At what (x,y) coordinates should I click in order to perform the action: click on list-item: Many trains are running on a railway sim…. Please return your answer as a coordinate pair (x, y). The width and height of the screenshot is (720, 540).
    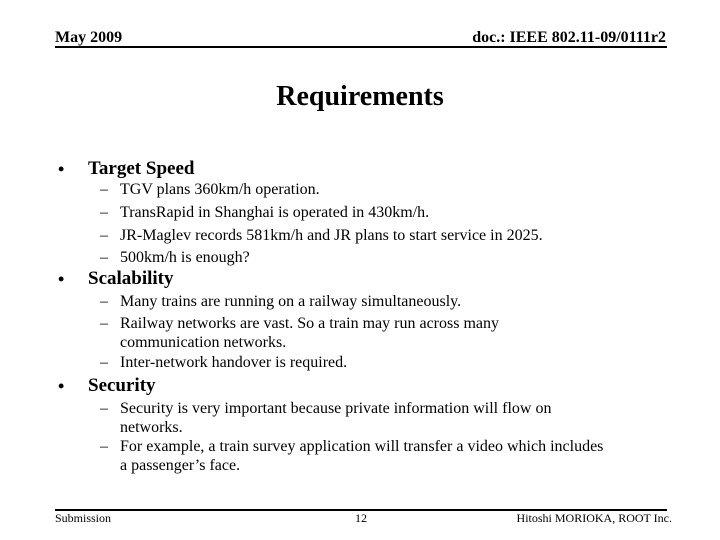
    Looking at the image, I should click on (291, 301).